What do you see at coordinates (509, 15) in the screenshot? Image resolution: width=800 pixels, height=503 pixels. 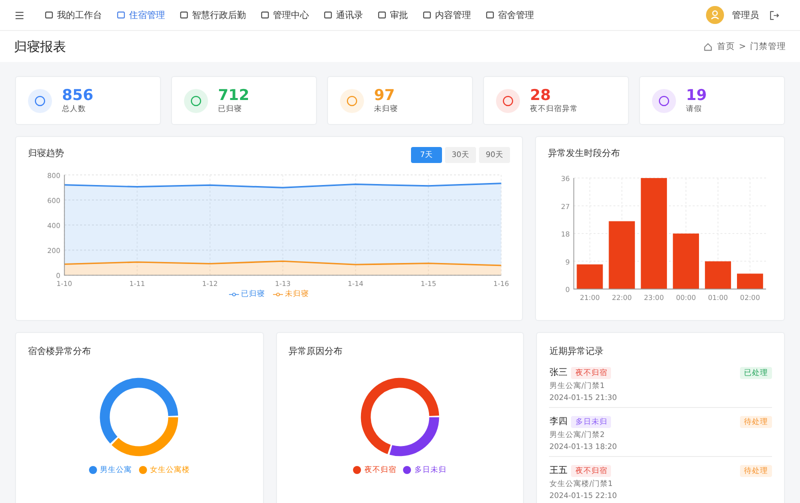 I see `nav-tab: 宿舍管理` at bounding box center [509, 15].